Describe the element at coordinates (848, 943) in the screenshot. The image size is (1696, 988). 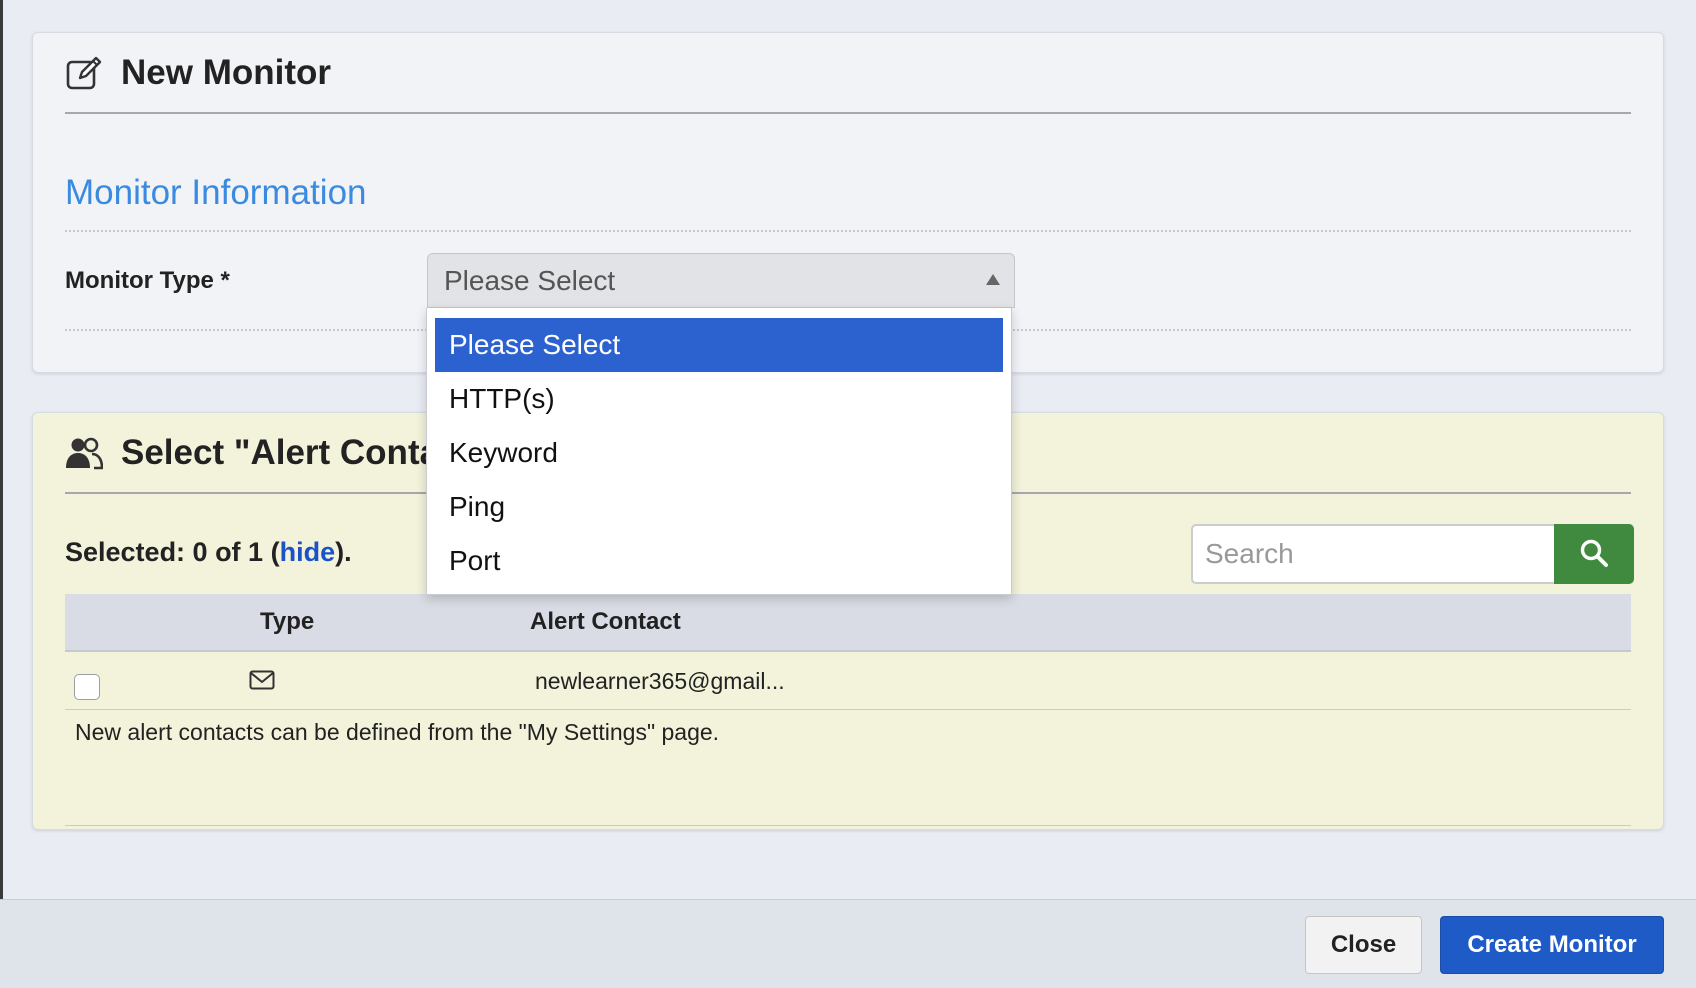
I see `modal-footer: Close Create Monitor` at that location.